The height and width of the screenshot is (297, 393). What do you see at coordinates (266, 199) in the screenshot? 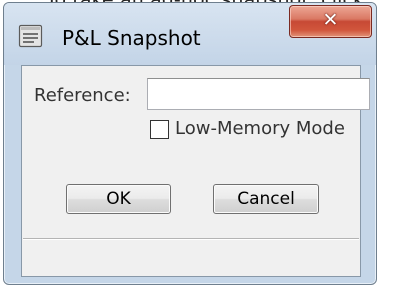
I see `cancel-button: Cancel` at bounding box center [266, 199].